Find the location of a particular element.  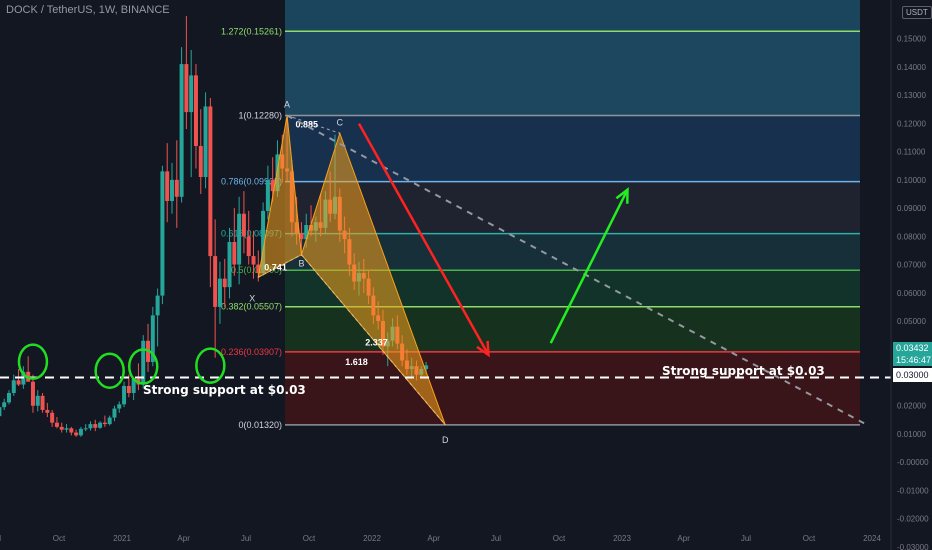

price-axis-label: 0.14000 is located at coordinates (911, 67).